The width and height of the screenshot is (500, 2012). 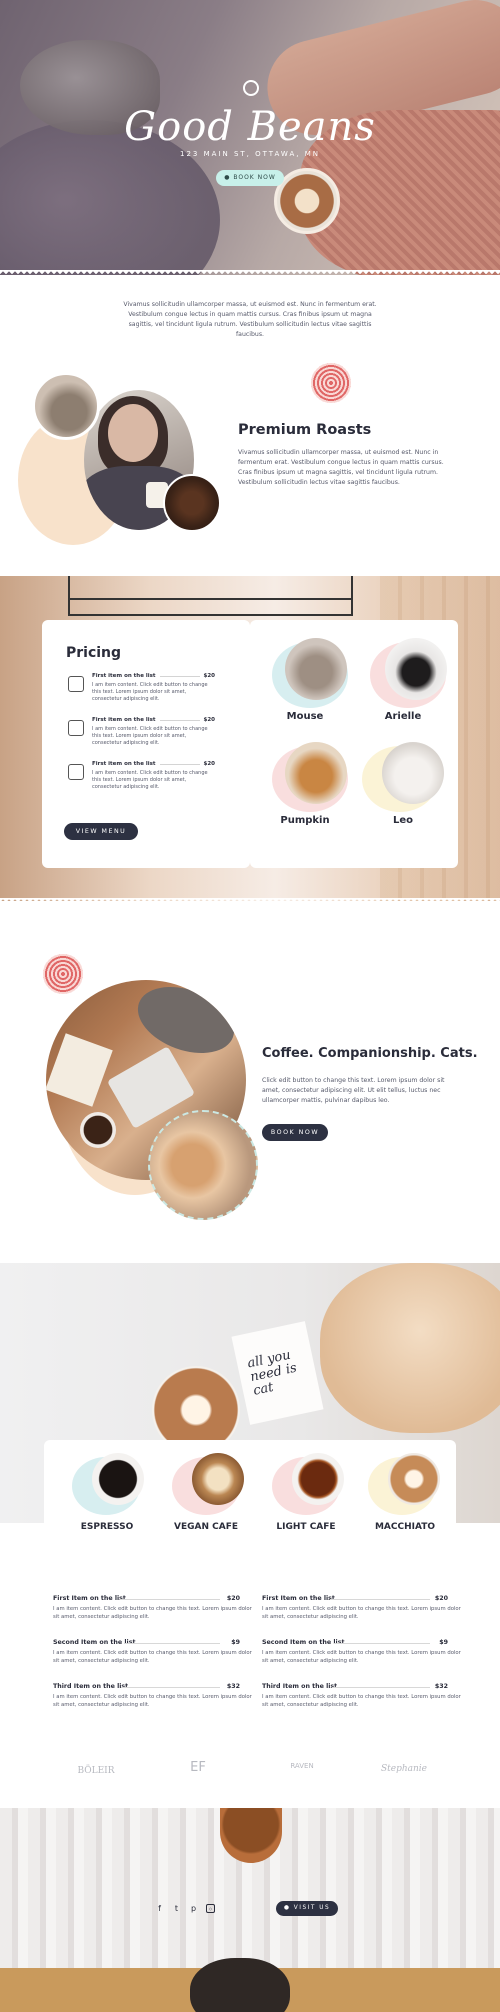 I want to click on visit-us-label: VISIT US, so click(x=312, y=1908).